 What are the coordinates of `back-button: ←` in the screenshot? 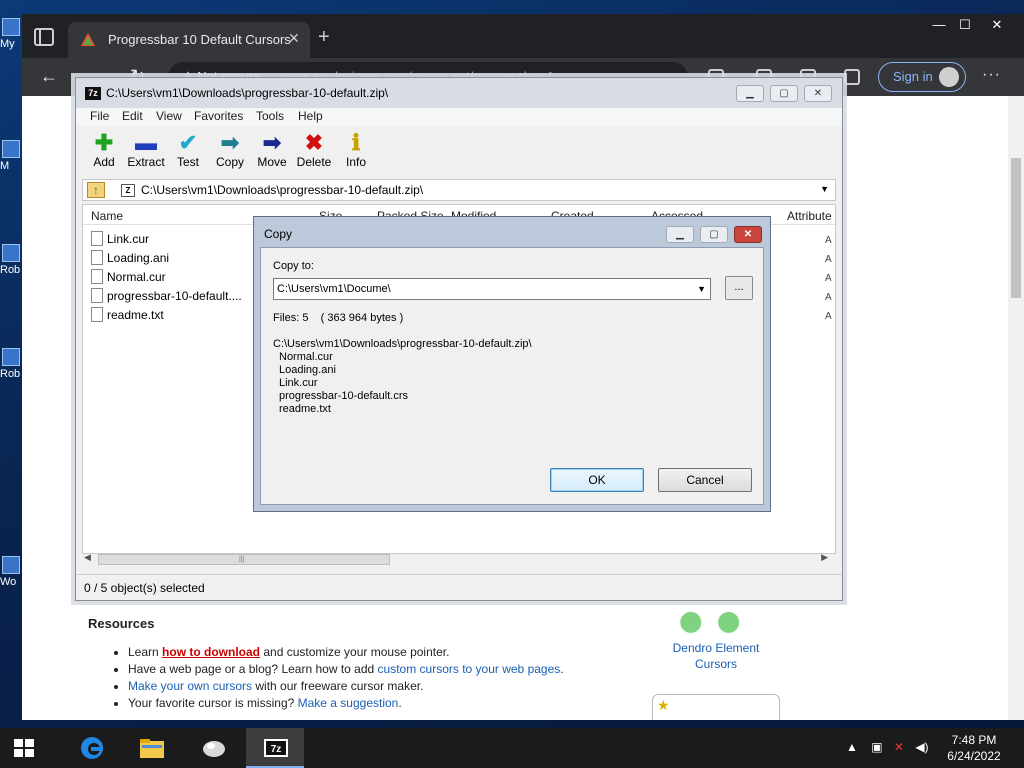 It's located at (49, 76).